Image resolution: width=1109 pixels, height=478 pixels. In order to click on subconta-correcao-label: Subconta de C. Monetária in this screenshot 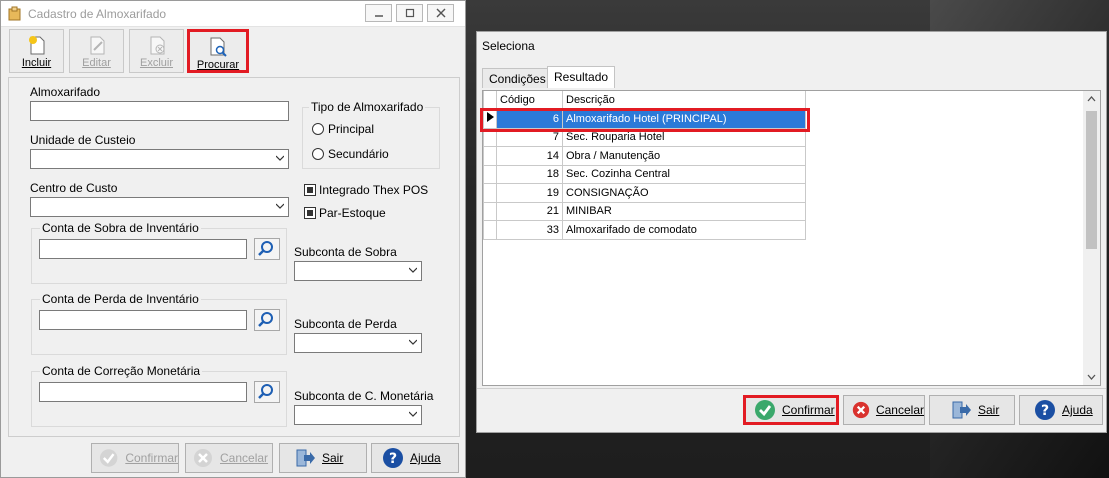, I will do `click(364, 396)`.